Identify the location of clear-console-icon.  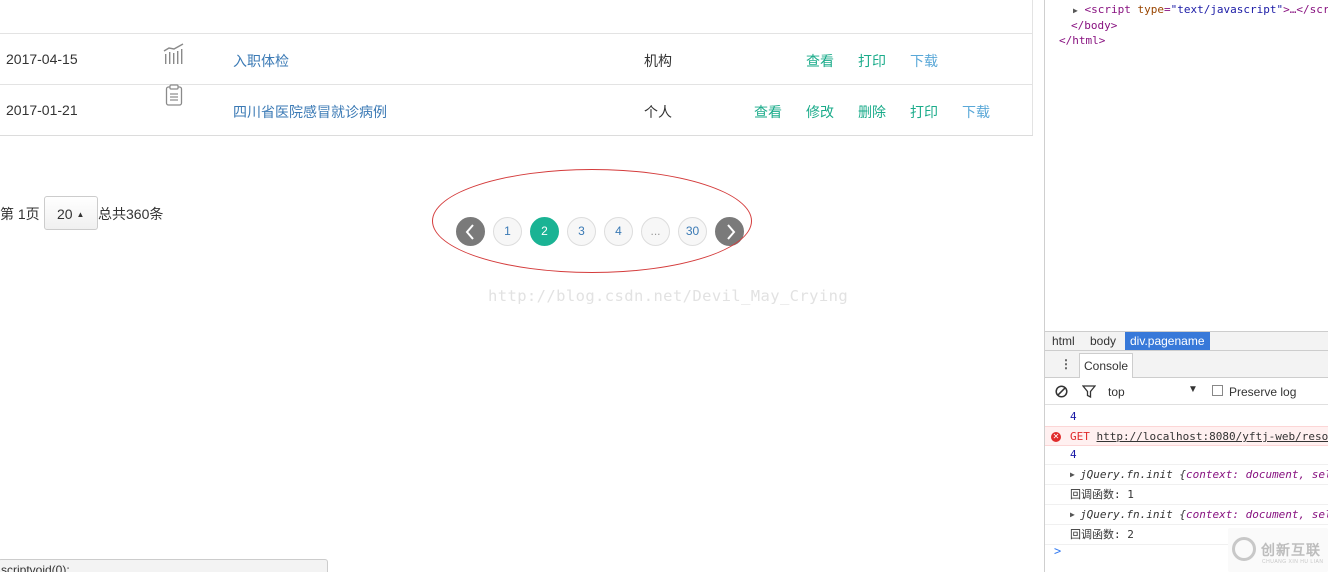
(1061, 391).